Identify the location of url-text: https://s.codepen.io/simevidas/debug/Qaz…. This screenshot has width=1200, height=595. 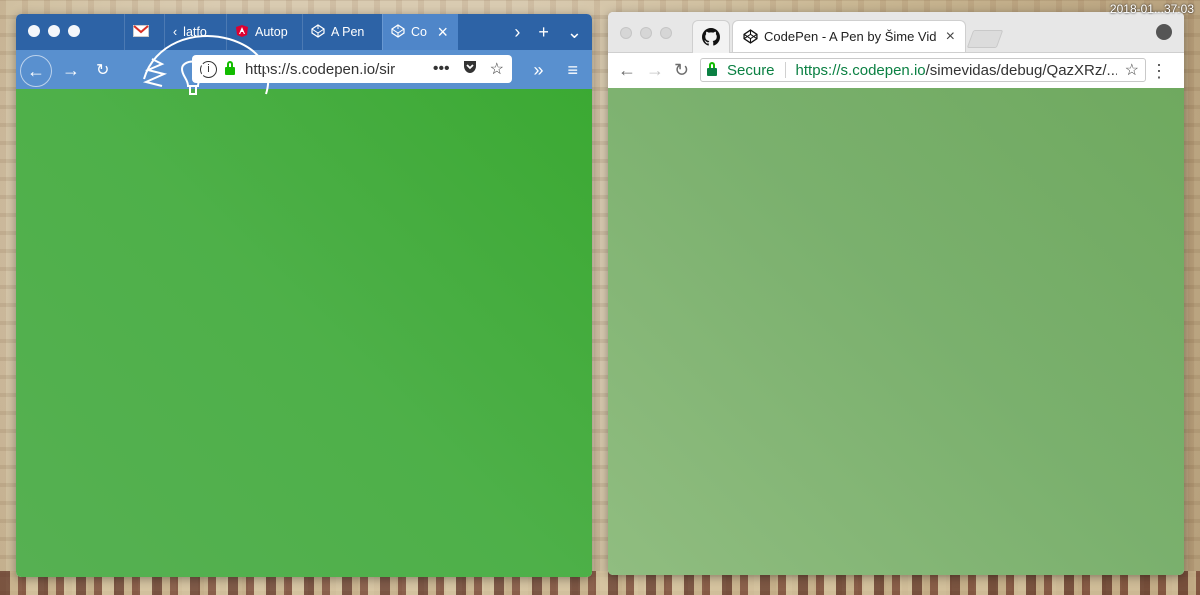
(956, 70).